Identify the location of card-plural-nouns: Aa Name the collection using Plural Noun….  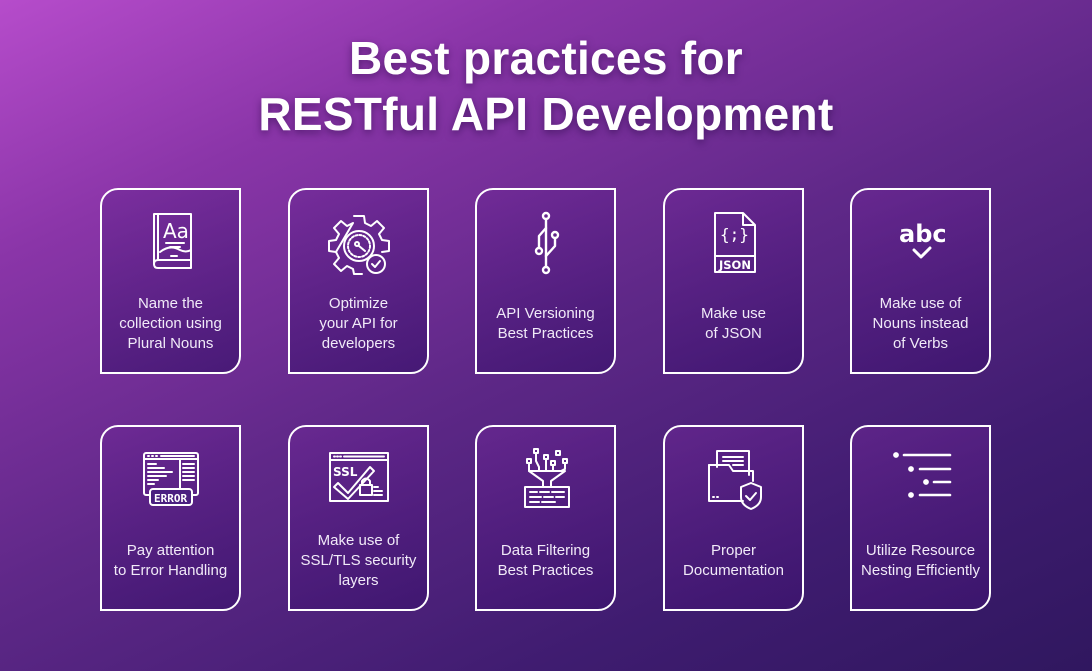
(170, 281).